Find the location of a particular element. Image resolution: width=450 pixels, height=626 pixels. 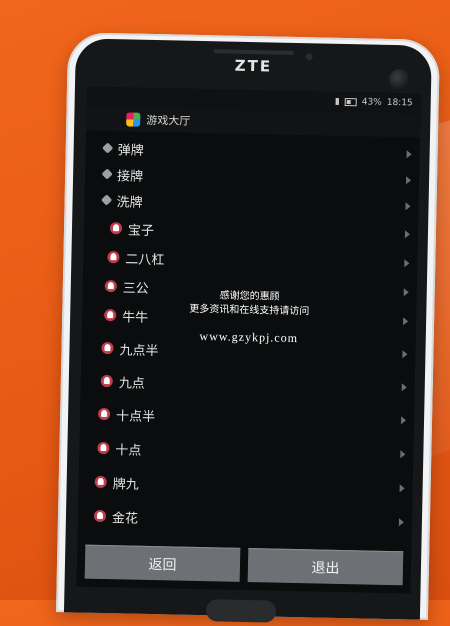

game-item: 十点半 is located at coordinates (247, 417).